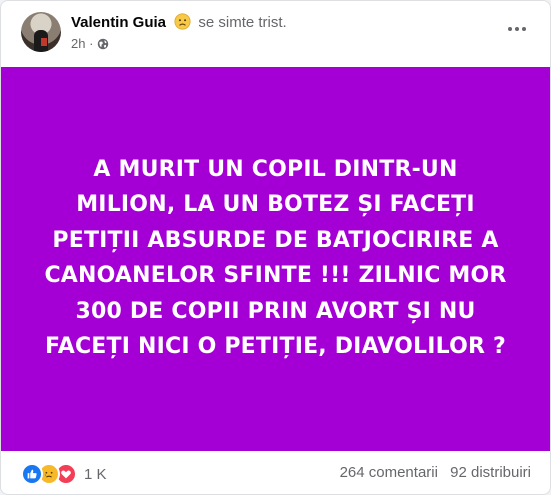 The width and height of the screenshot is (551, 495). I want to click on author-name: Valentin Guia, so click(118, 22).